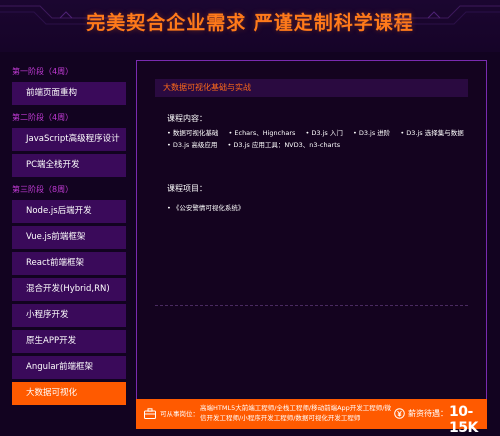 Image resolution: width=500 pixels, height=436 pixels. Describe the element at coordinates (371, 133) in the screenshot. I see `topic-item: • D3.js 进阶` at that location.